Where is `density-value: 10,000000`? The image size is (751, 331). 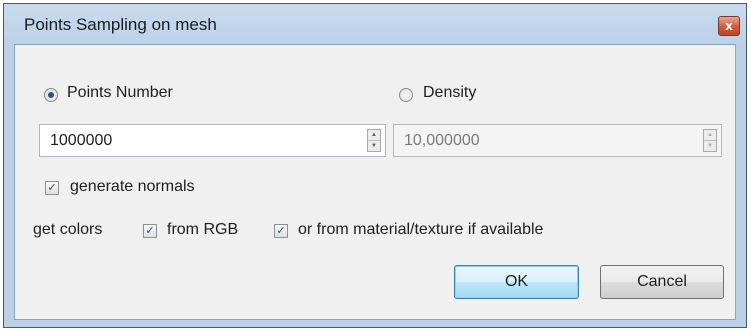
density-value: 10,000000 is located at coordinates (442, 141).